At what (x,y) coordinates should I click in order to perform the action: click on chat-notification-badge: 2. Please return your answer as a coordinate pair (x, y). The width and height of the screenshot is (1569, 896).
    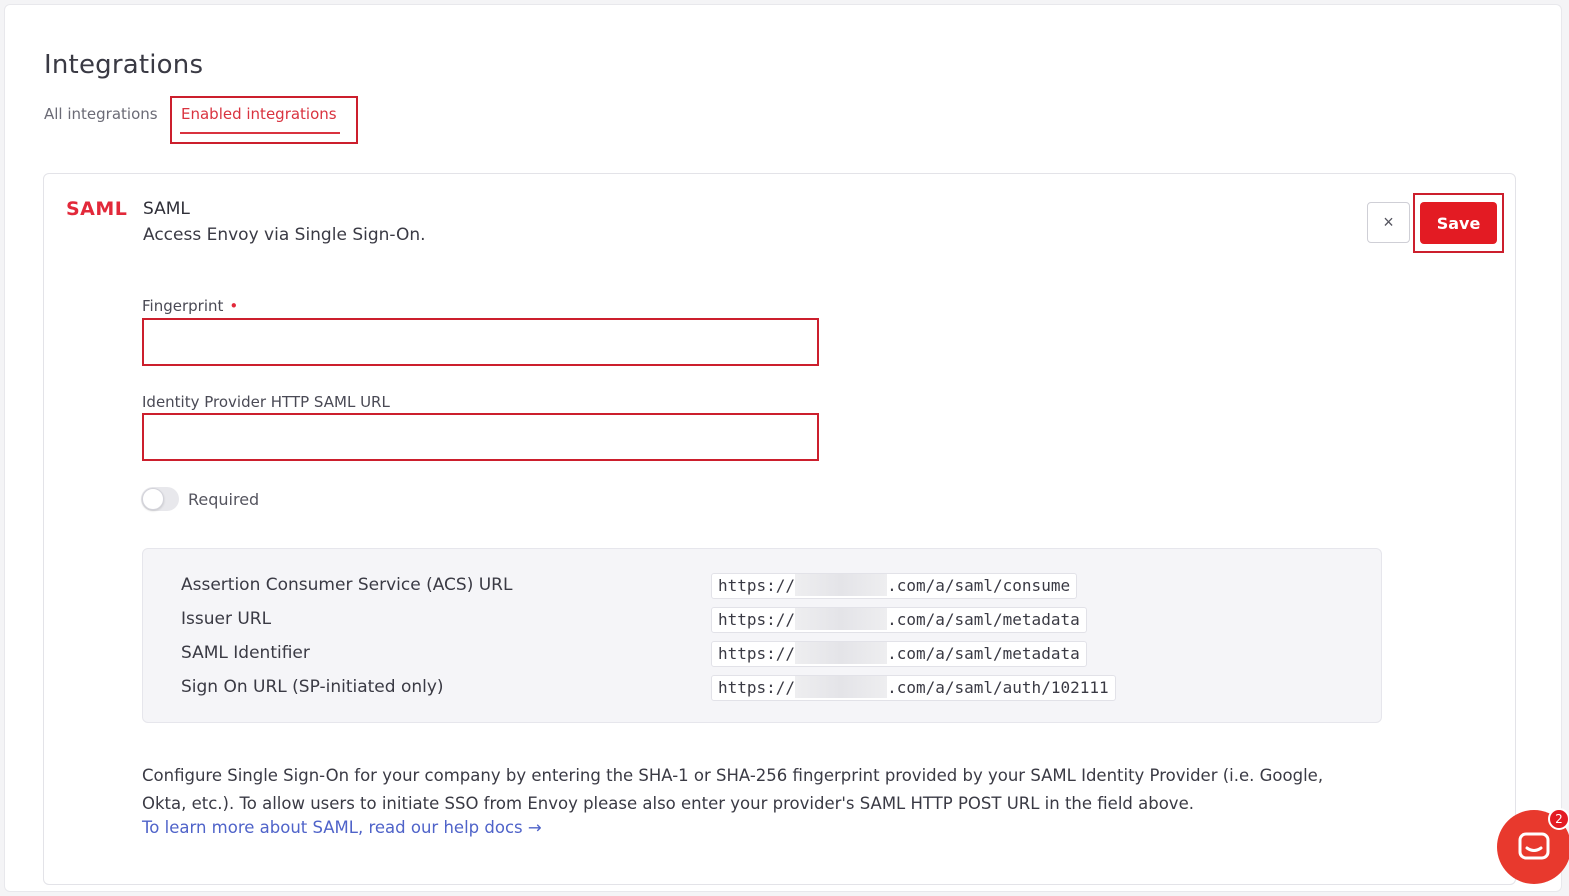
    Looking at the image, I should click on (1558, 819).